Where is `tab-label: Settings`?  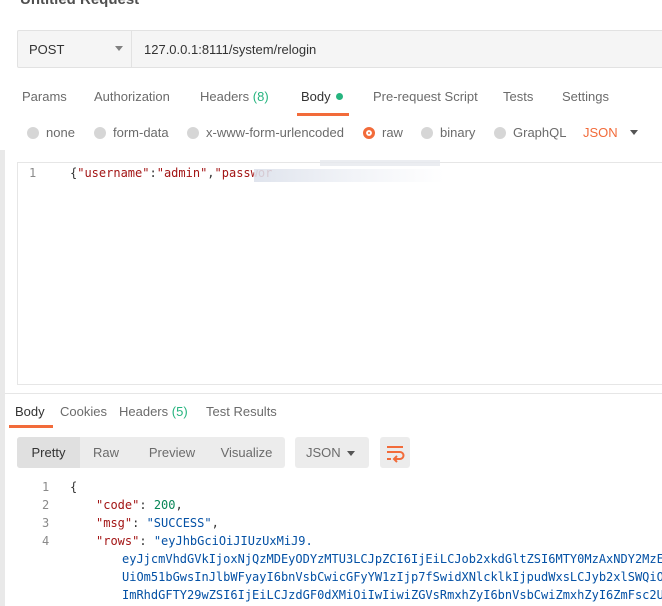 tab-label: Settings is located at coordinates (585, 96).